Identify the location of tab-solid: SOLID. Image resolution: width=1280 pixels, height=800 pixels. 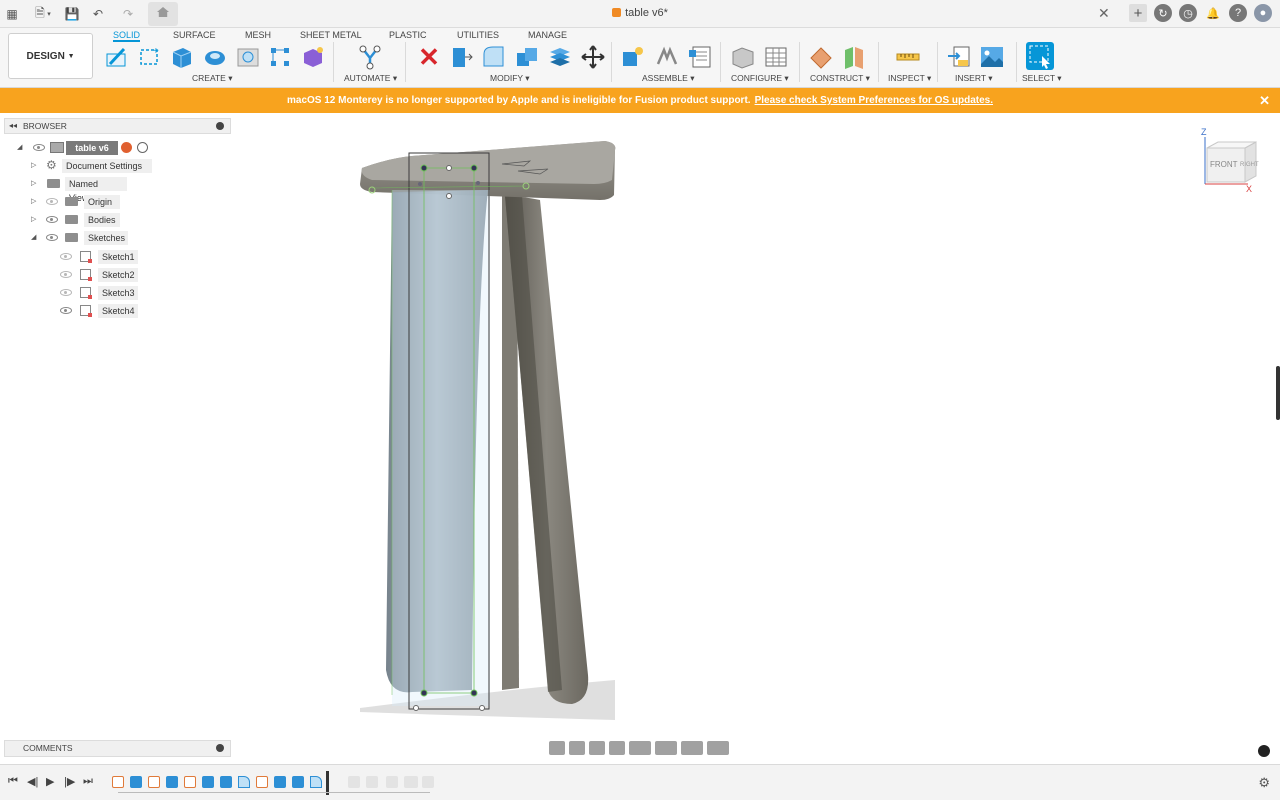
(127, 35).